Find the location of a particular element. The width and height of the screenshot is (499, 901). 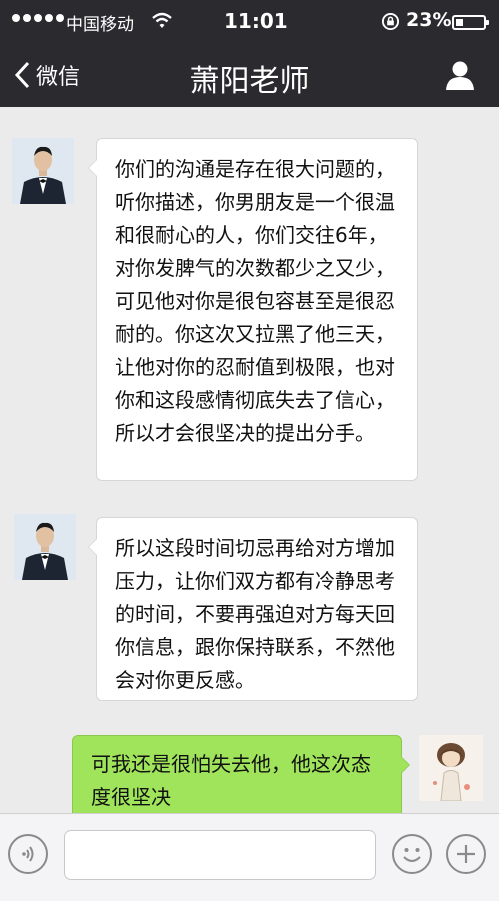

status-time: 11:01 is located at coordinates (256, 21).